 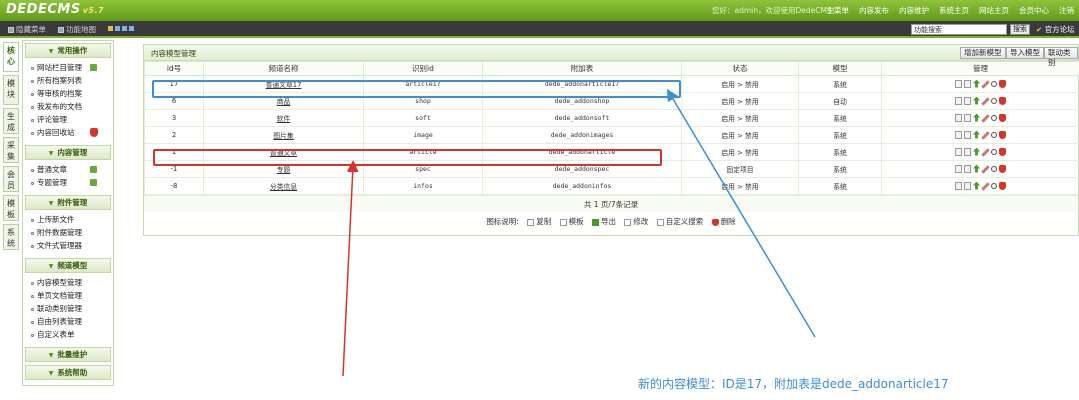 What do you see at coordinates (350, 268) in the screenshot?
I see `red-arrow` at bounding box center [350, 268].